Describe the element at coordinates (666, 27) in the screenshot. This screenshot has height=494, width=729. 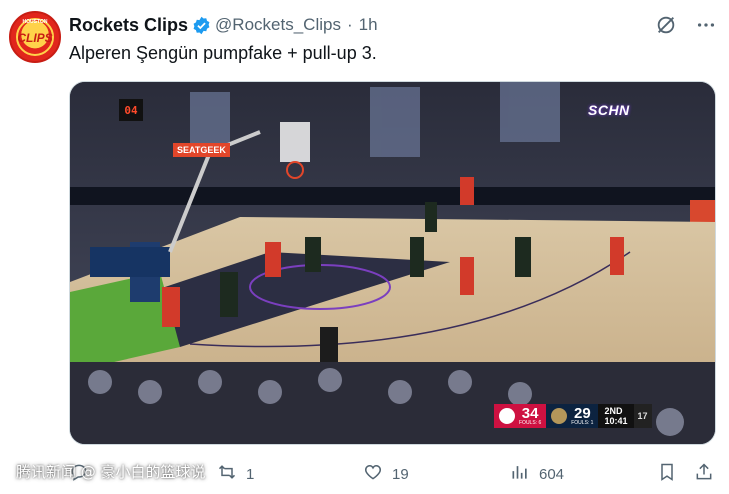
I see `grok-icon` at that location.